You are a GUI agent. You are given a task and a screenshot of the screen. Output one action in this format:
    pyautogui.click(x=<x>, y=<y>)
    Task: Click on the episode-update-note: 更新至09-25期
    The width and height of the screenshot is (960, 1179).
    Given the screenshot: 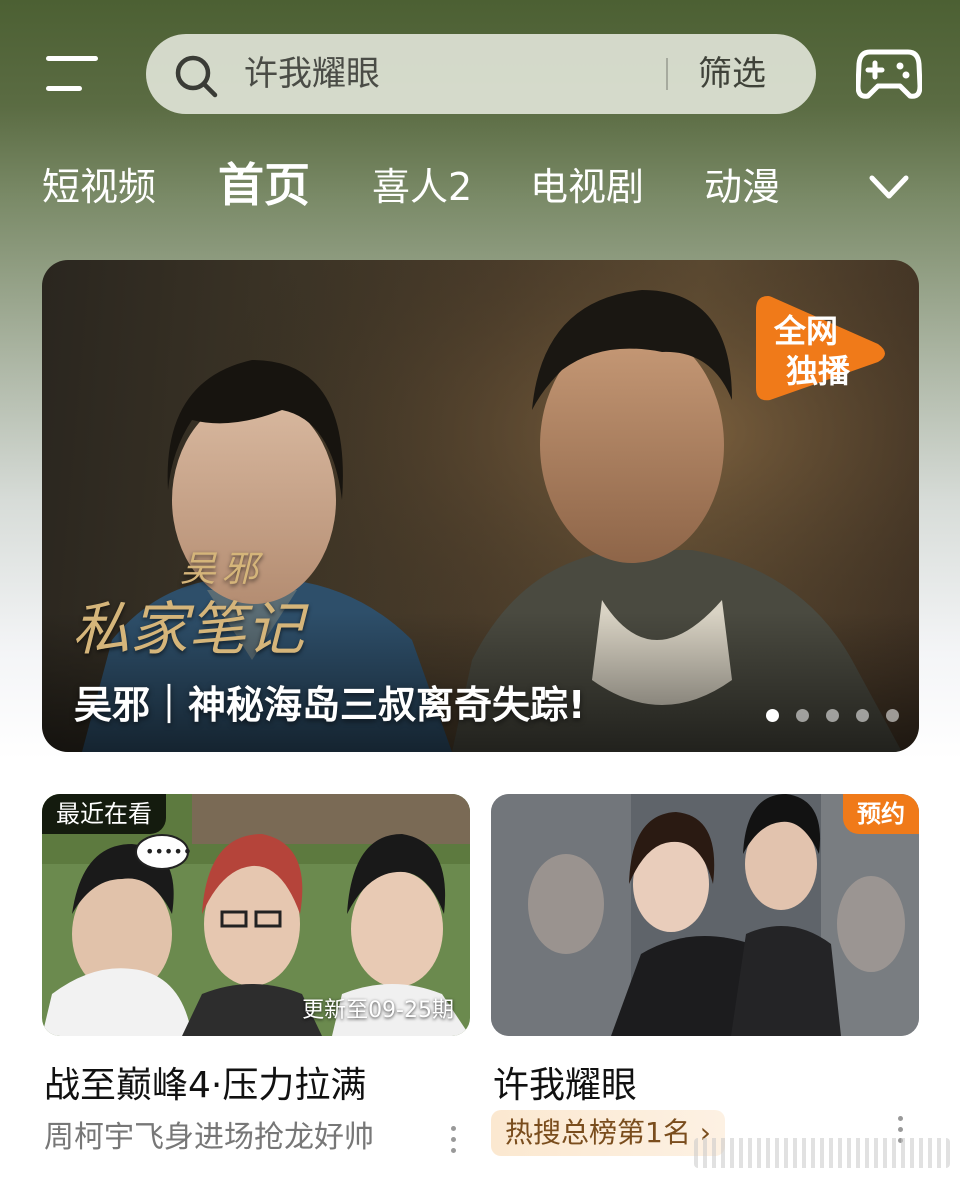 What is the action you would take?
    pyautogui.click(x=378, y=1010)
    